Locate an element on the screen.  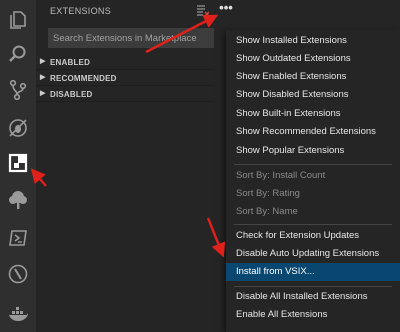
menu-item-enable-all: Enable All Extensions is located at coordinates (313, 315).